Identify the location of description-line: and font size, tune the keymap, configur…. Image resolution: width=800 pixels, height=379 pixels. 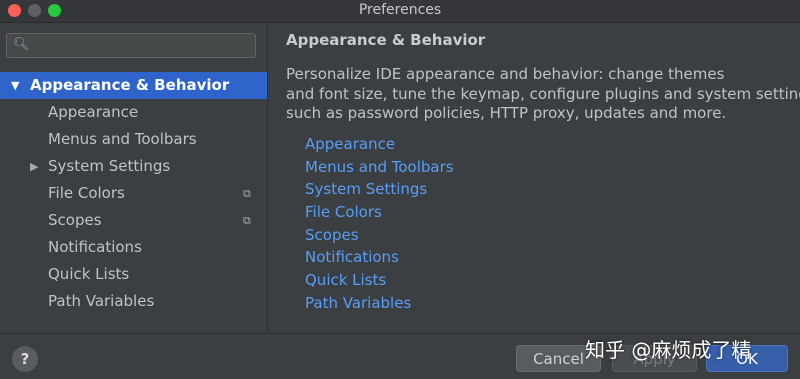
(543, 93).